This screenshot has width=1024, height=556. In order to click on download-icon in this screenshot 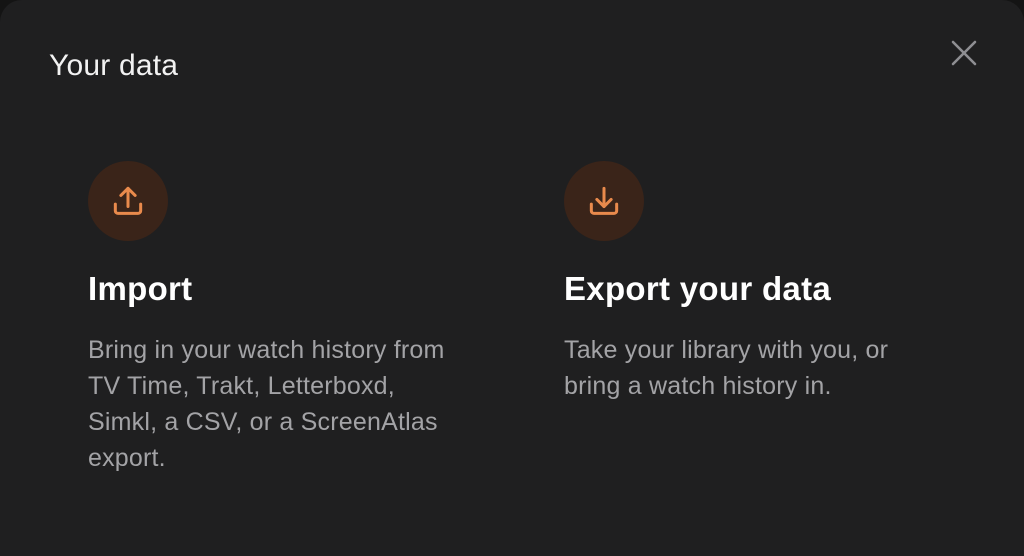, I will do `click(604, 200)`.